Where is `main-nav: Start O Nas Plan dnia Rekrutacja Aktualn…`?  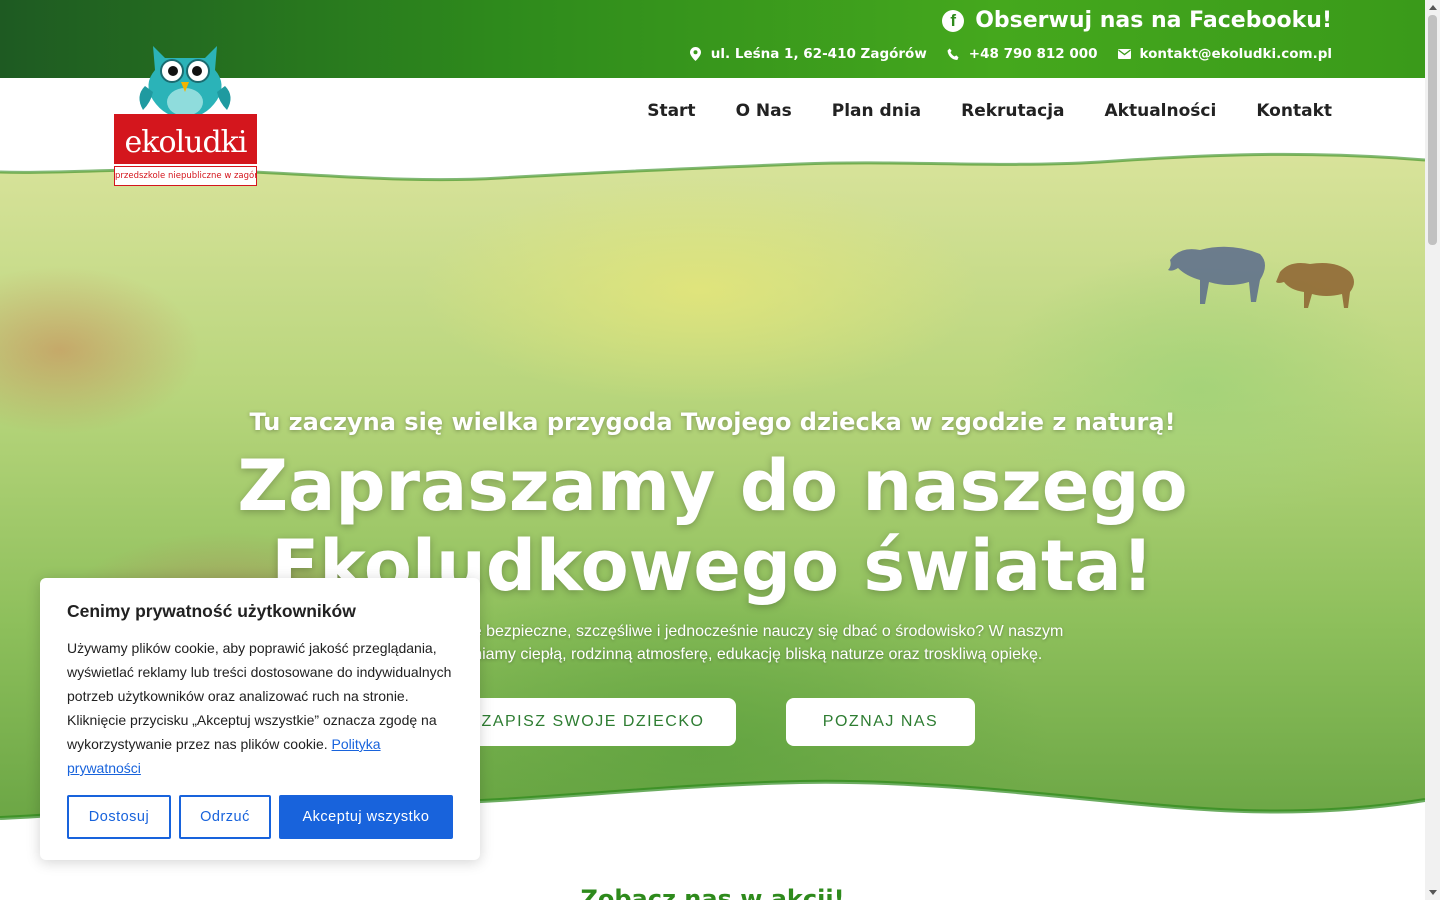 main-nav: Start O Nas Plan dnia Rekrutacja Aktualn… is located at coordinates (969, 111).